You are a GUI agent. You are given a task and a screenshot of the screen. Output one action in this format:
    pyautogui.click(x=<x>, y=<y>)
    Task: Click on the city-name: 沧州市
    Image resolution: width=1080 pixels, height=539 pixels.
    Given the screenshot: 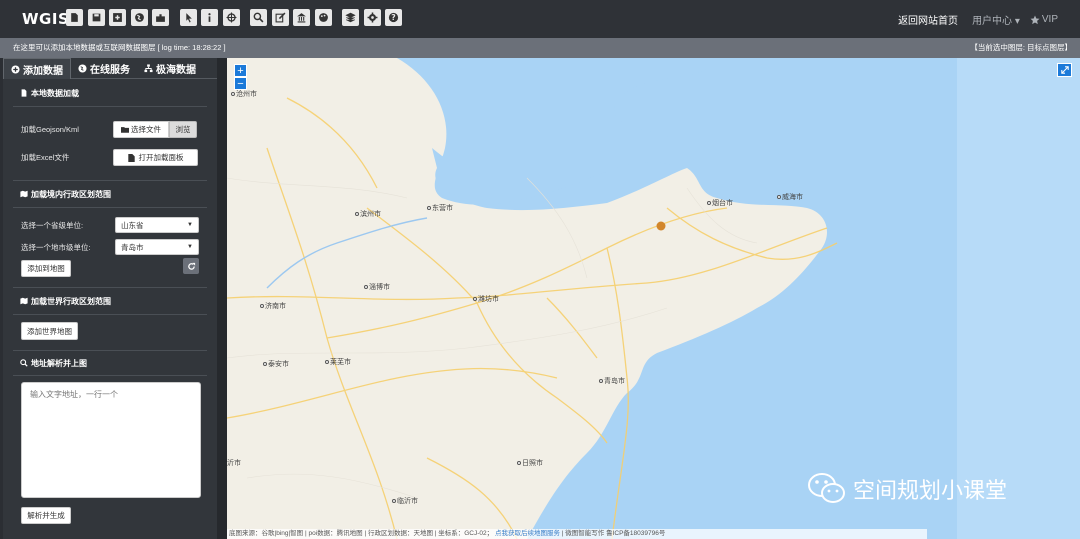 What is the action you would take?
    pyautogui.click(x=246, y=94)
    